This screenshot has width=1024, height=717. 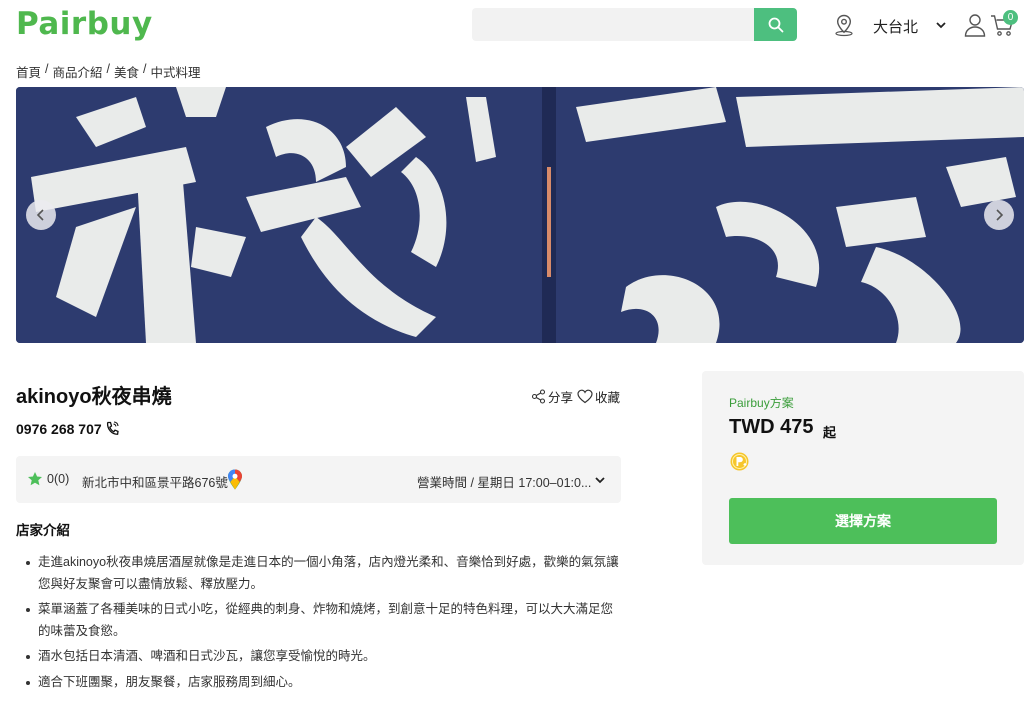 What do you see at coordinates (761, 403) in the screenshot?
I see `plan-label: Pairbuy方案` at bounding box center [761, 403].